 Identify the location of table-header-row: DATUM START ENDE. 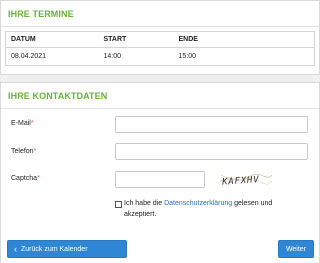
(160, 39).